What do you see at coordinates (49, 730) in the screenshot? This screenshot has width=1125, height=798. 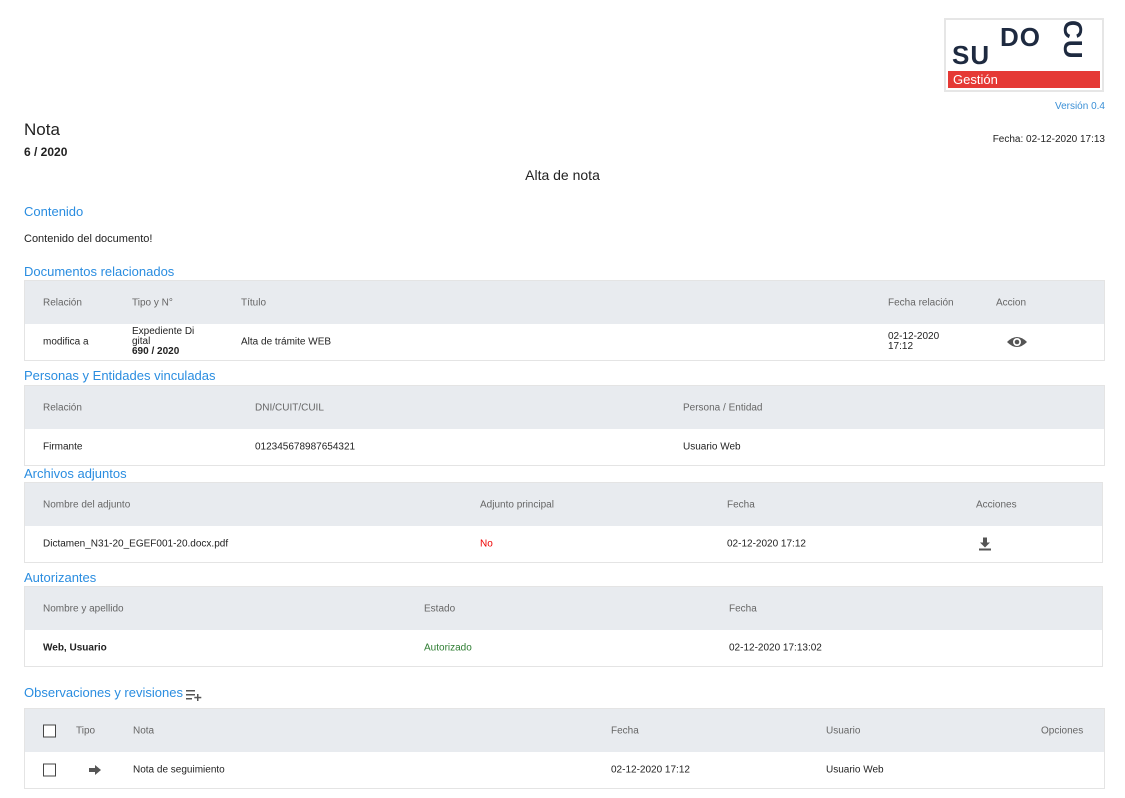 I see `select-all-checkbox` at bounding box center [49, 730].